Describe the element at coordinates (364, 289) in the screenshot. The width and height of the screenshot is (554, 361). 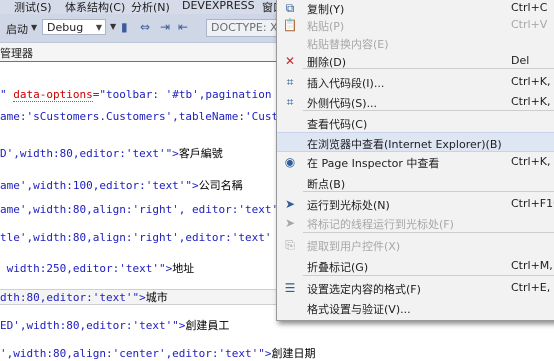
I see `context-menu-item-label: 设置选定内容的格式(F)` at that location.